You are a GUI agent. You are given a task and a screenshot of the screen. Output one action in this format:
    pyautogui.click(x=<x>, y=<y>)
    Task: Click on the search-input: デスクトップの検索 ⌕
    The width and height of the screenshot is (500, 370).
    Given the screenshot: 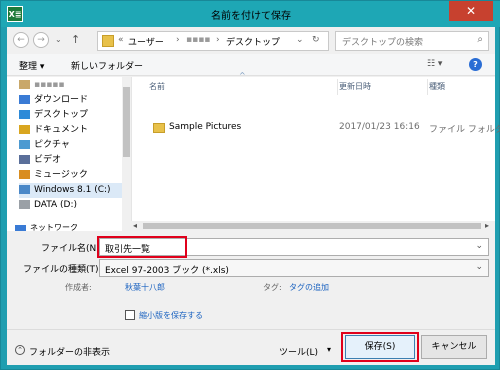 What is the action you would take?
    pyautogui.click(x=412, y=41)
    